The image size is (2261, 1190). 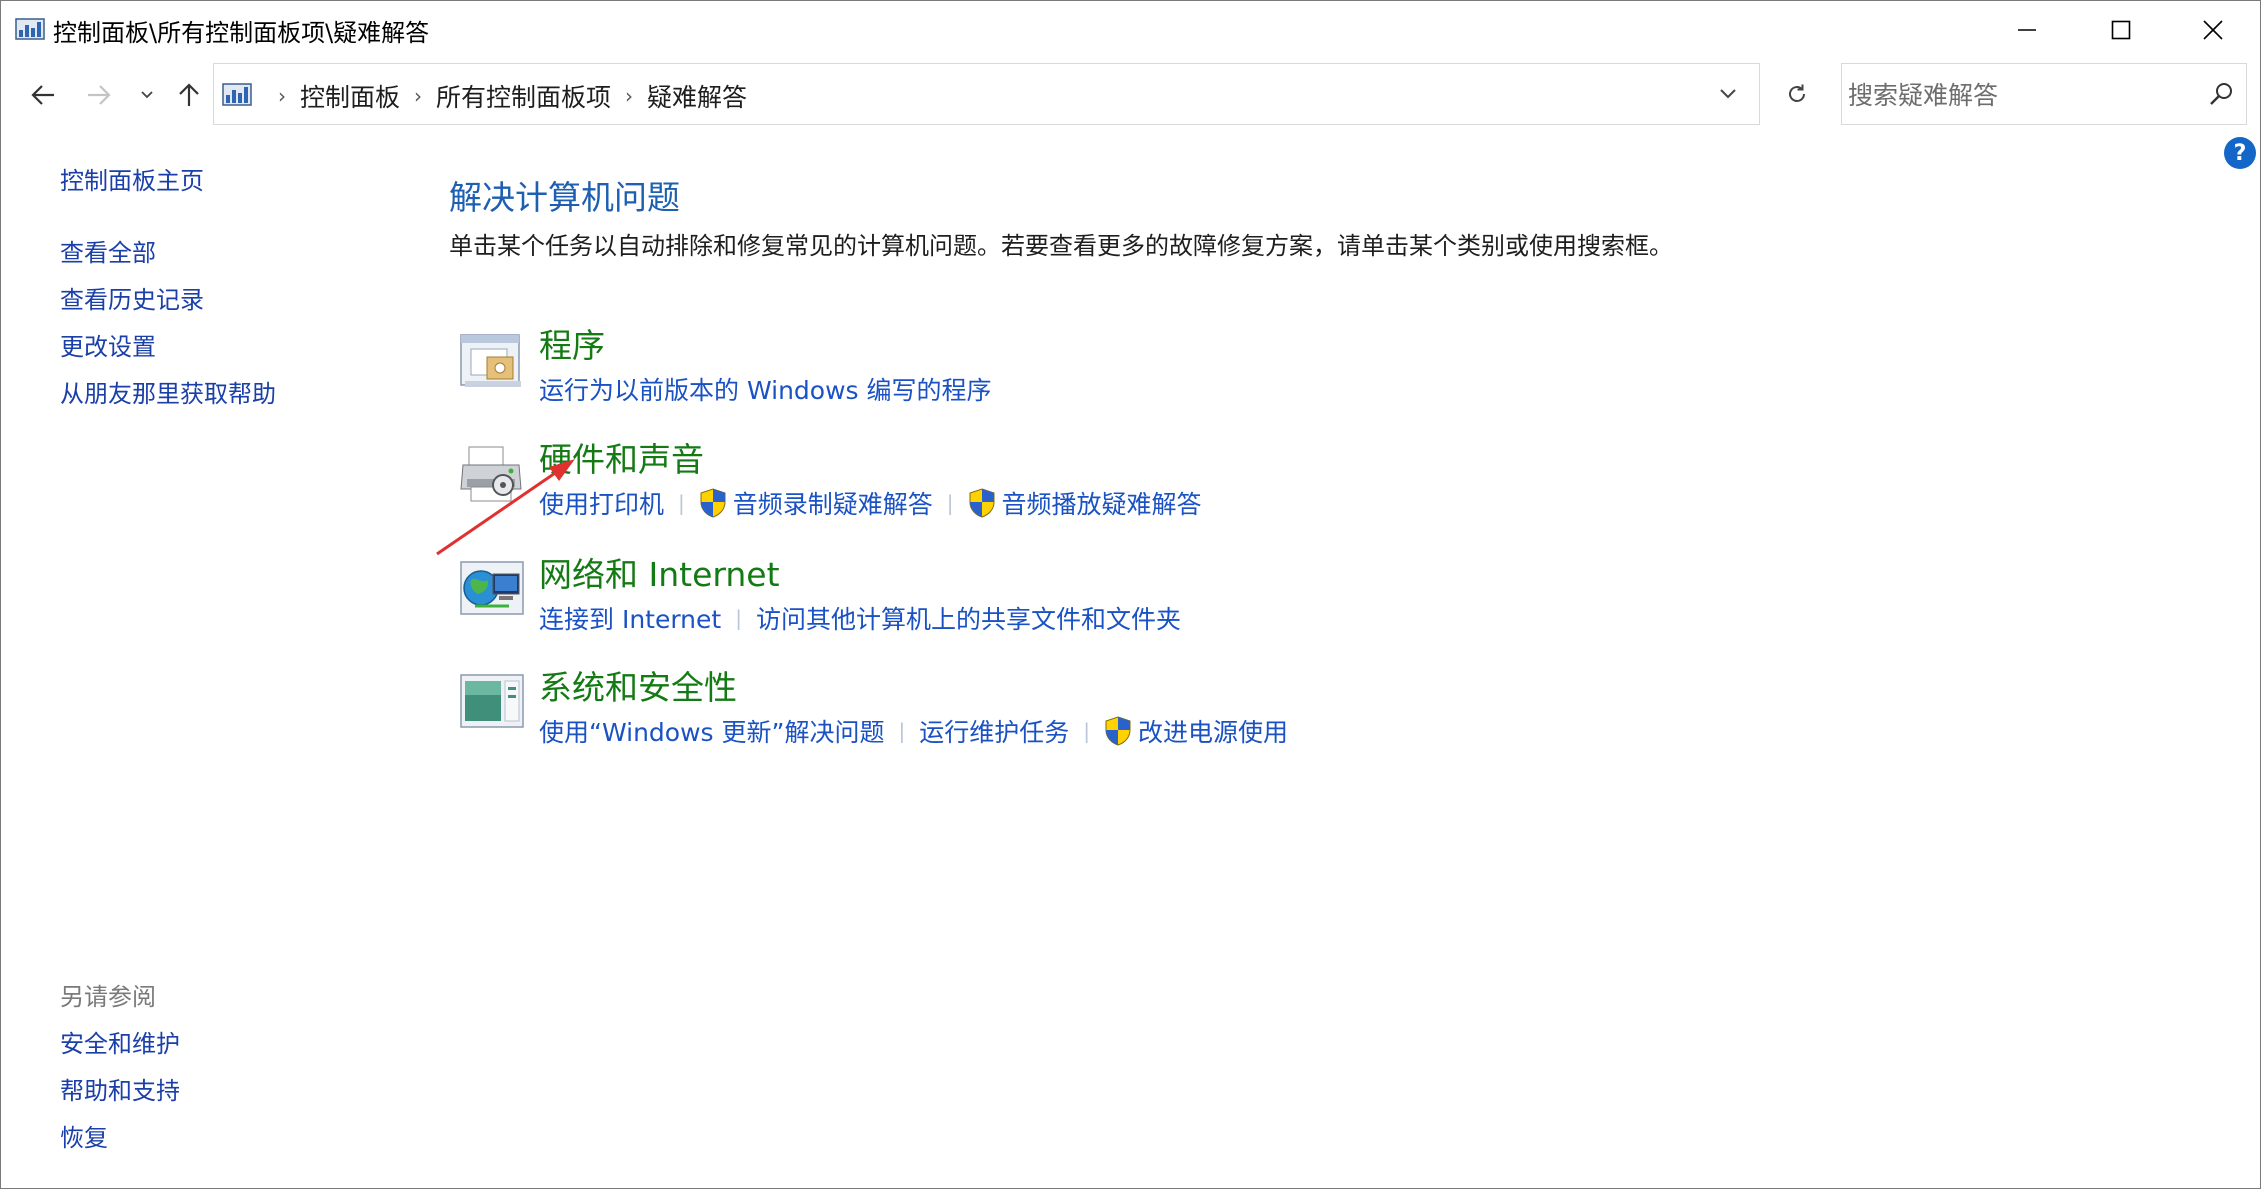 I want to click on printer-hardware-icon, so click(x=492, y=474).